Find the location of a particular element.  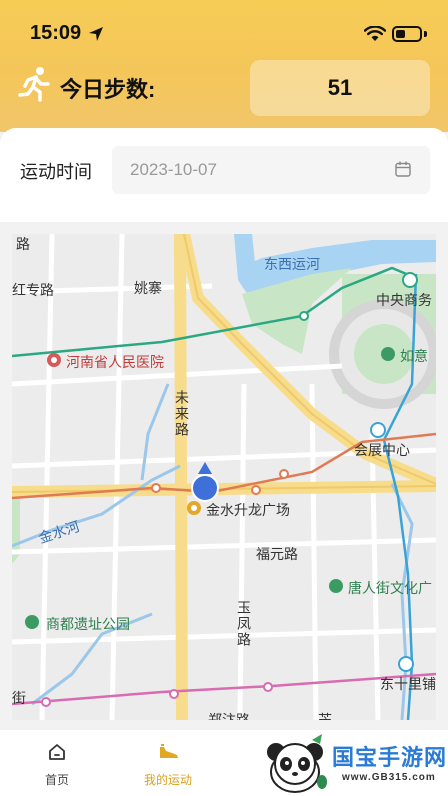

date-filter-card: 运动时间 2023-10-07 is located at coordinates (224, 175).